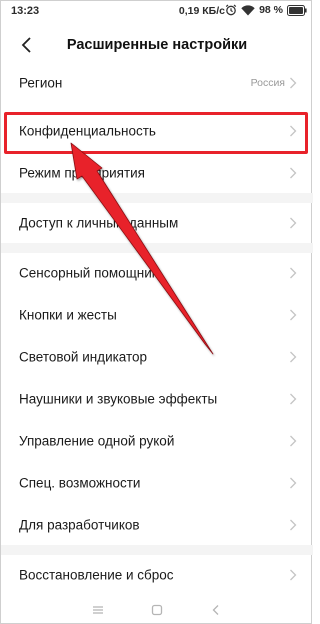 The height and width of the screenshot is (624, 320). Describe the element at coordinates (97, 441) in the screenshot. I see `row-label: Управление одной рукой` at that location.